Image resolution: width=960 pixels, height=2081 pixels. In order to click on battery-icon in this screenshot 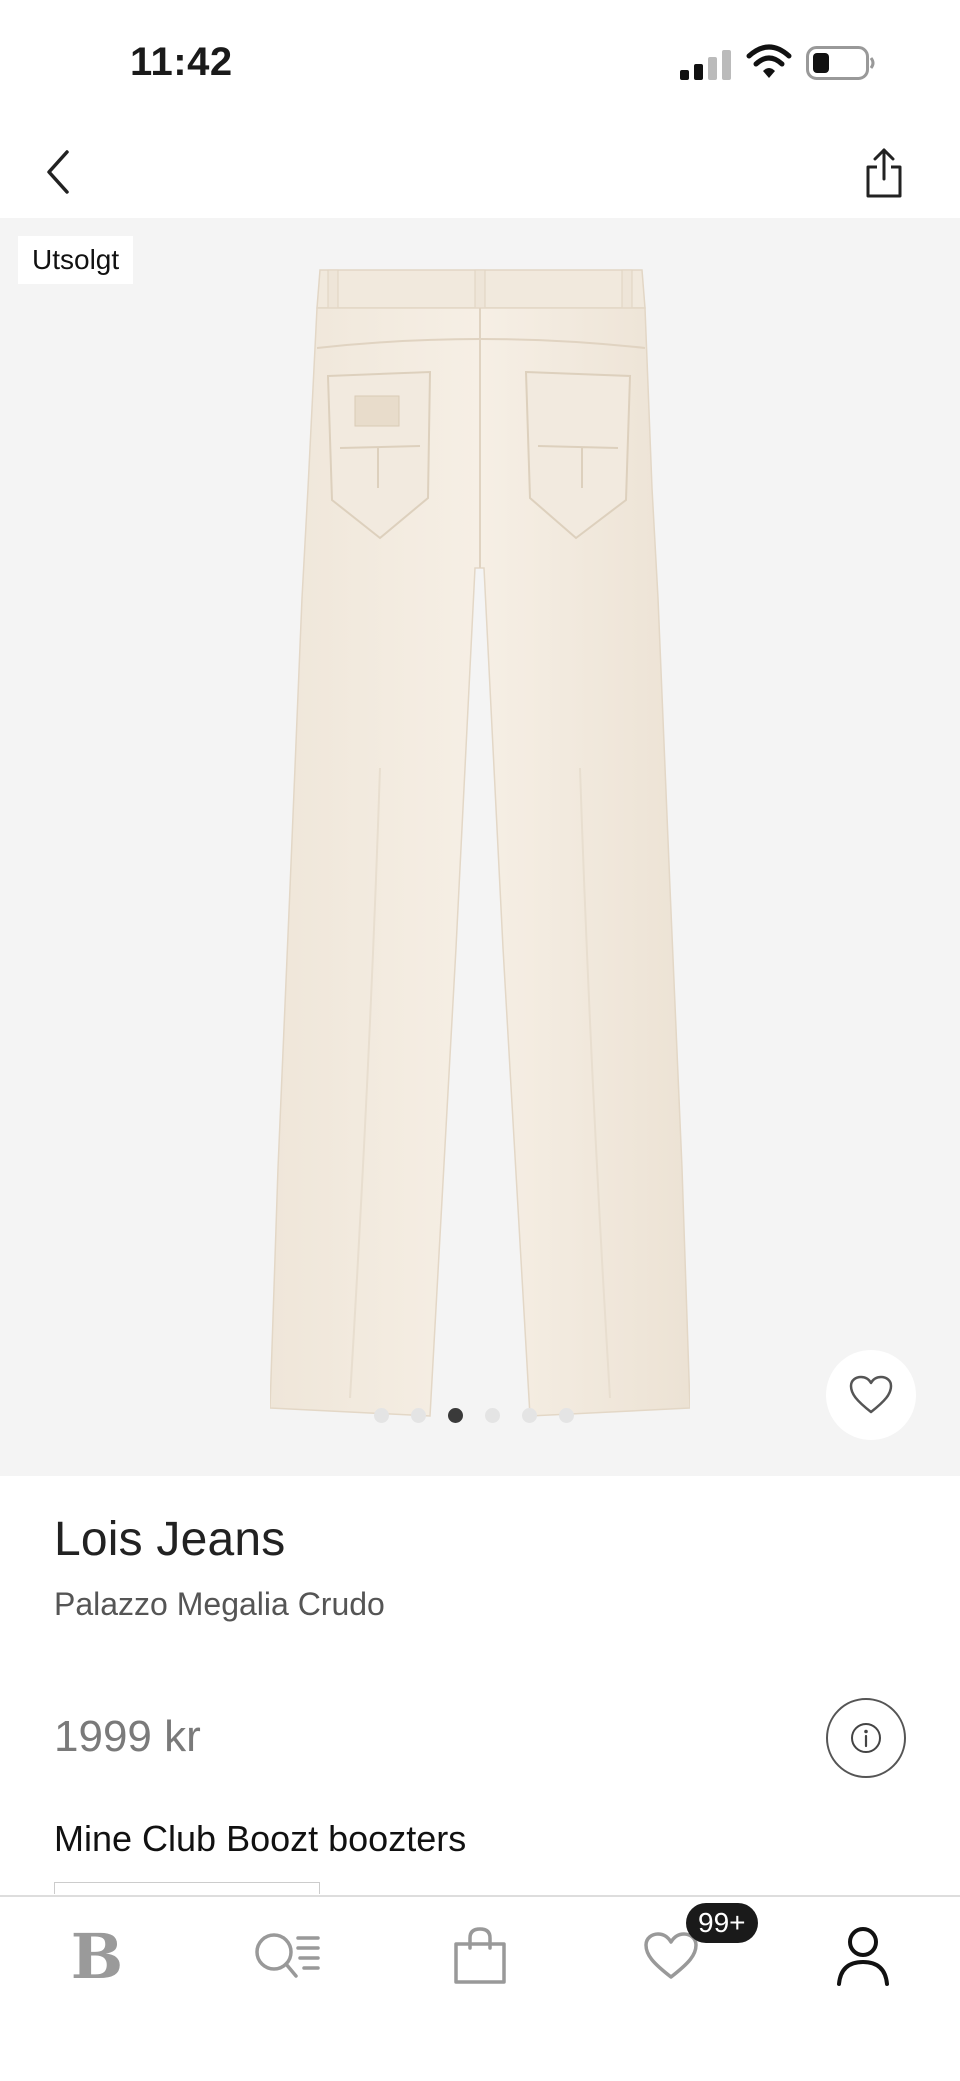, I will do `click(840, 63)`.